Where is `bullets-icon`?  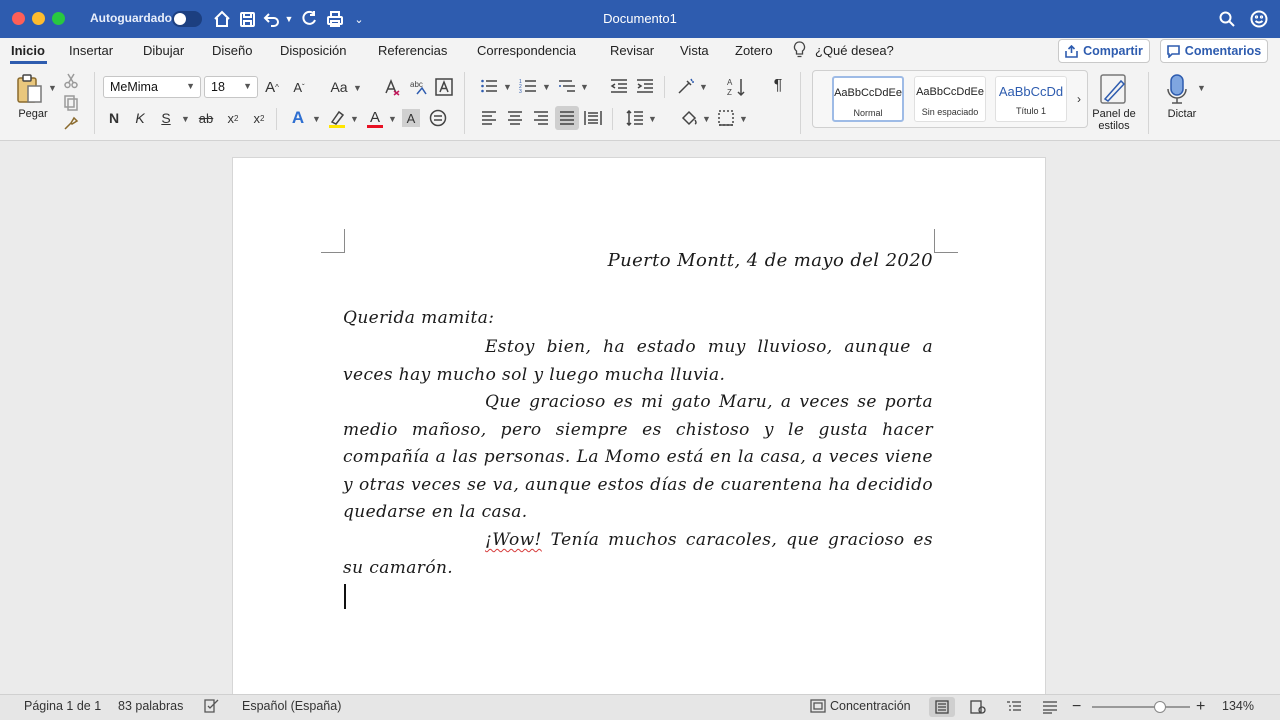 bullets-icon is located at coordinates (489, 86).